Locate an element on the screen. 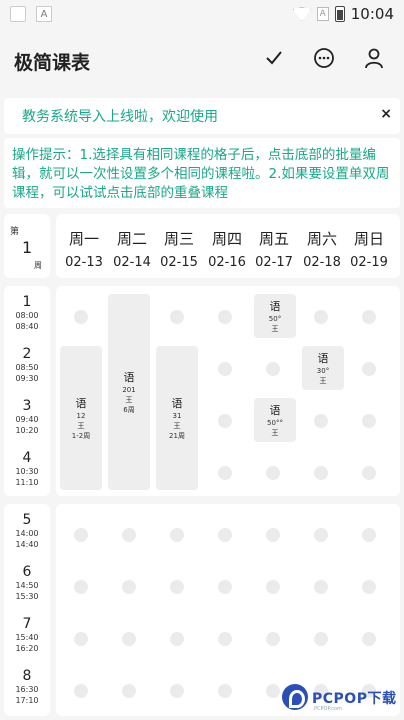 Image resolution: width=404 pixels, height=720 pixels. app-notification-icon: A is located at coordinates (44, 14).